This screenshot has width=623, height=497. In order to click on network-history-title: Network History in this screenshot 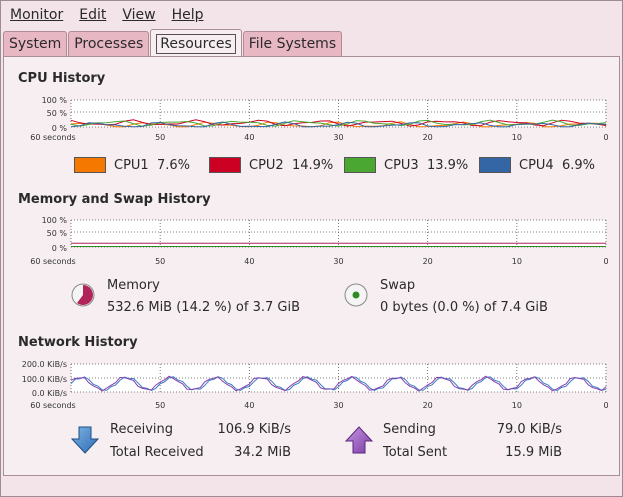, I will do `click(78, 342)`.